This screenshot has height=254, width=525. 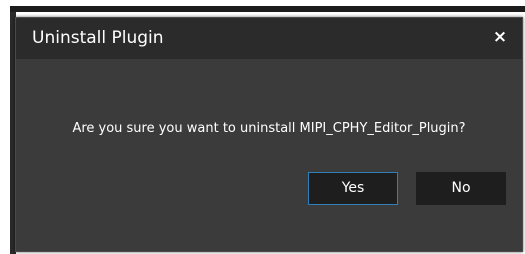 What do you see at coordinates (98, 38) in the screenshot?
I see `dialog-title: Uninstall Plugin` at bounding box center [98, 38].